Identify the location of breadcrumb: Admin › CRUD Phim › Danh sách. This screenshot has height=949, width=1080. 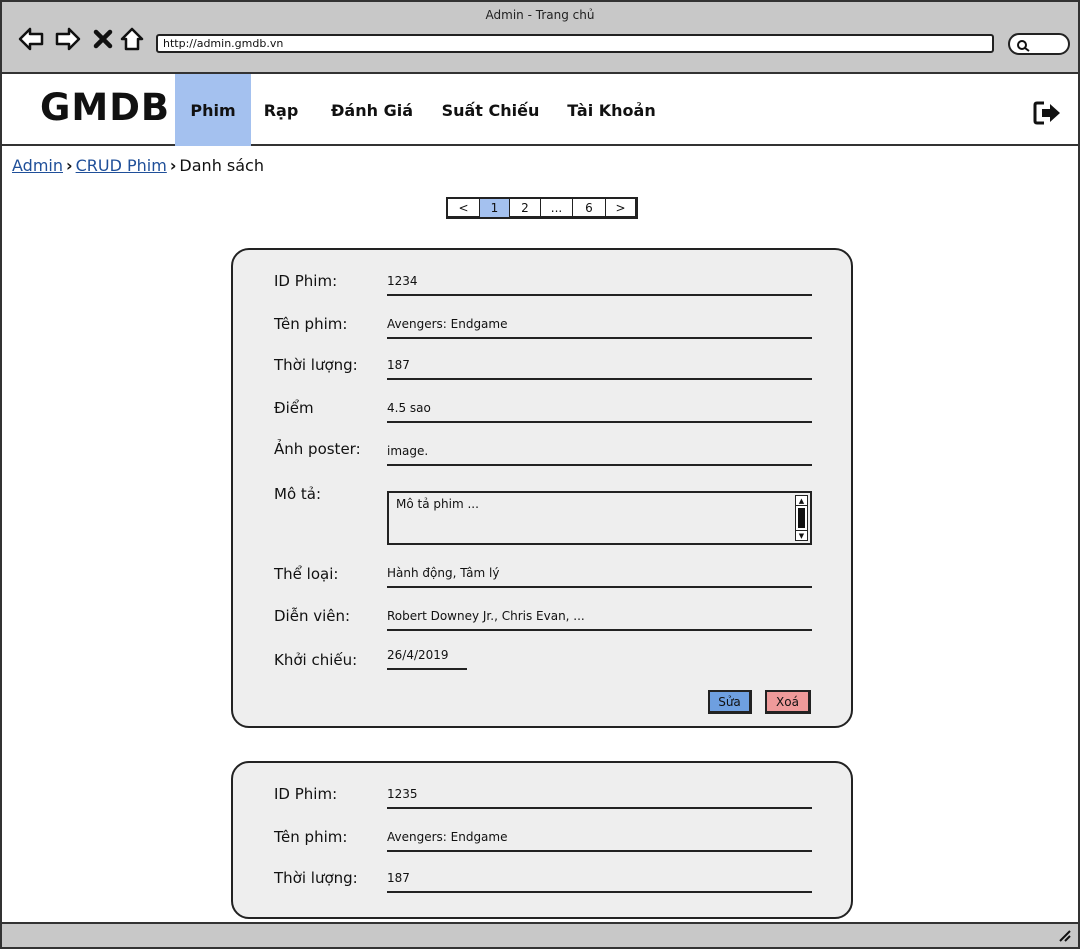
(138, 165).